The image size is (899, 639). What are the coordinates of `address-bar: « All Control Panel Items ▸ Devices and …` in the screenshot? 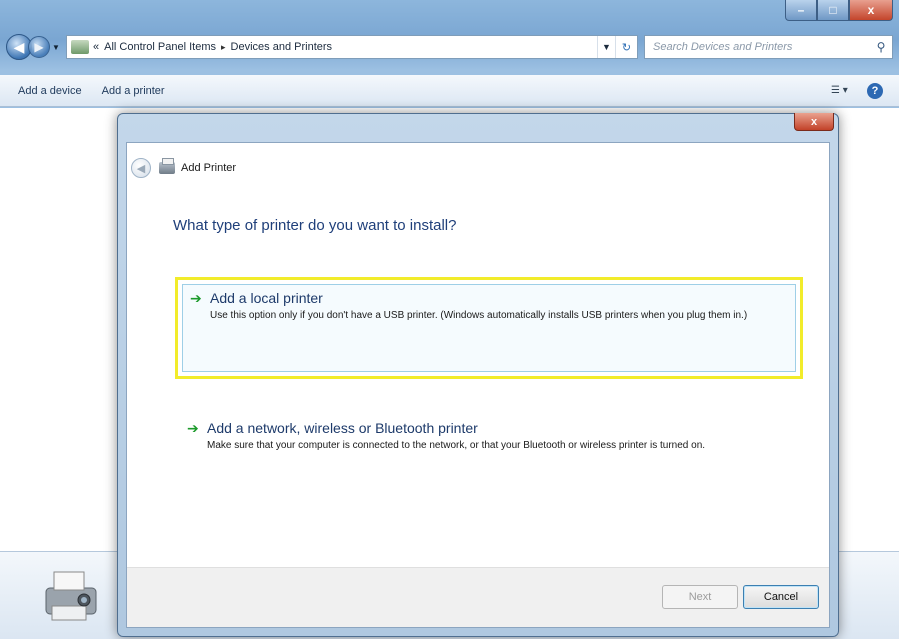 It's located at (352, 47).